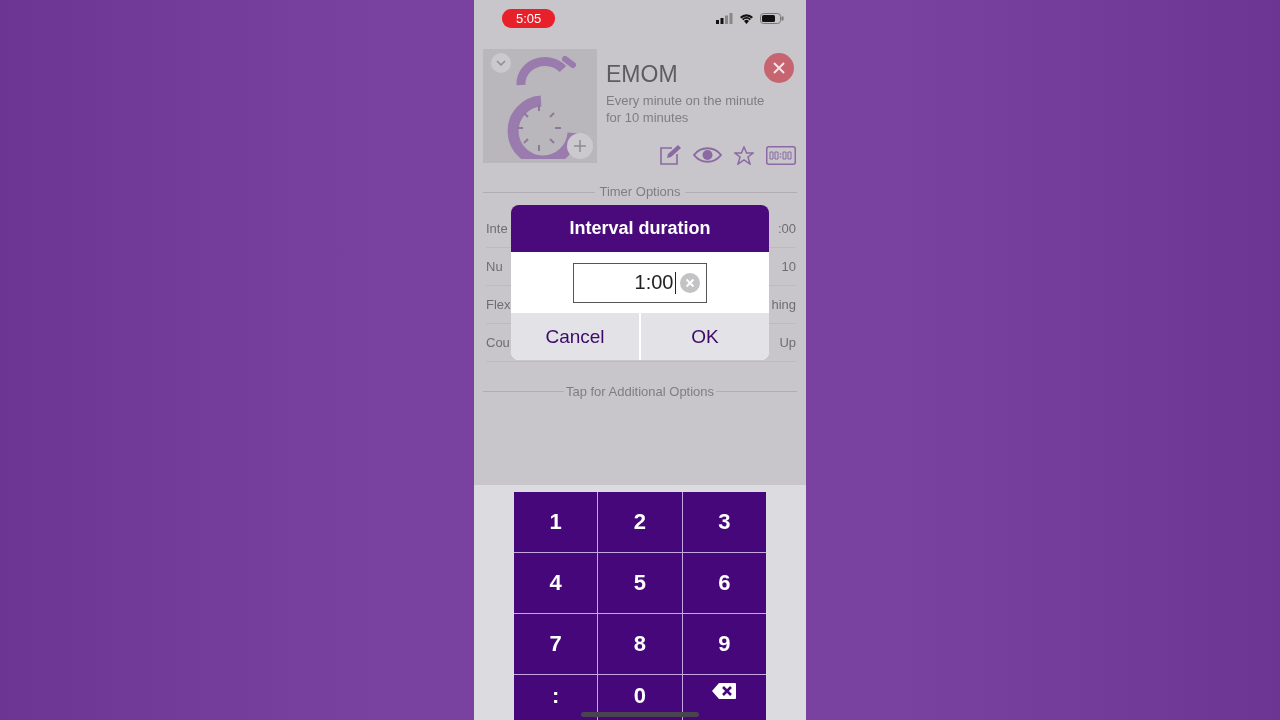 Image resolution: width=1280 pixels, height=720 pixels. Describe the element at coordinates (640, 522) in the screenshot. I see `keypad-key: 2` at that location.